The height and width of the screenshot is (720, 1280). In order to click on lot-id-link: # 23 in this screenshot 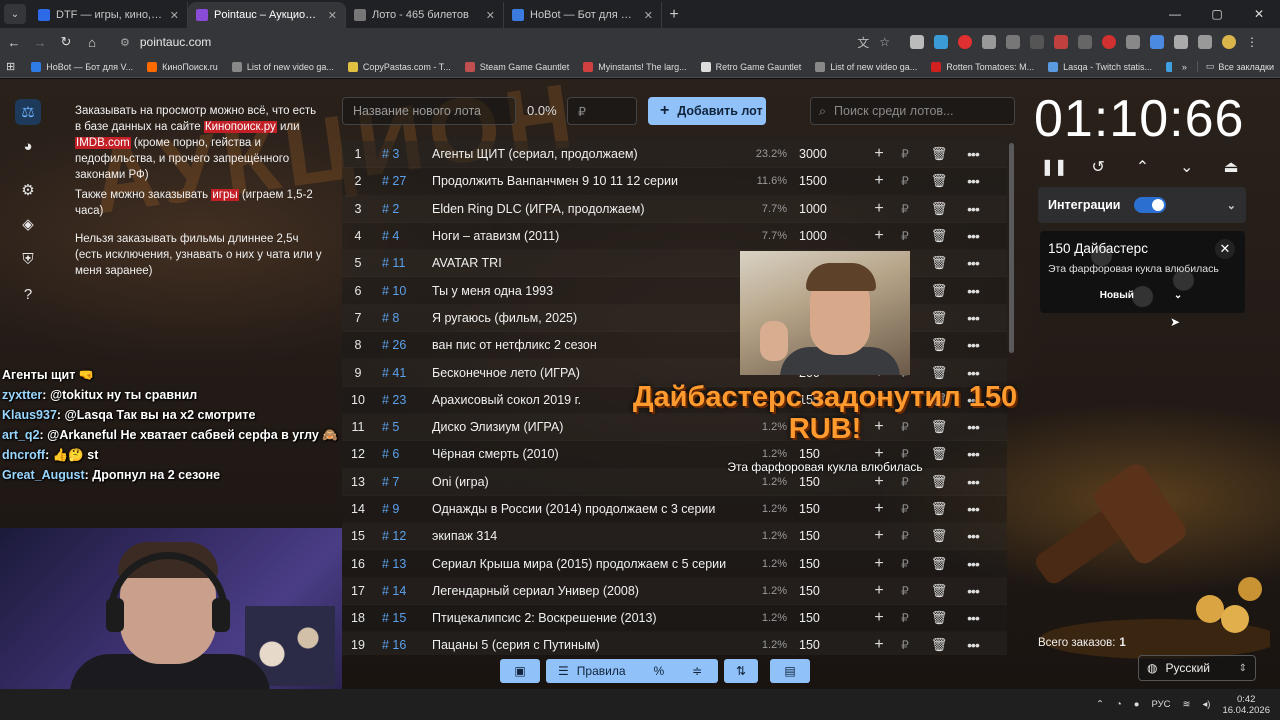, I will do `click(403, 400)`.